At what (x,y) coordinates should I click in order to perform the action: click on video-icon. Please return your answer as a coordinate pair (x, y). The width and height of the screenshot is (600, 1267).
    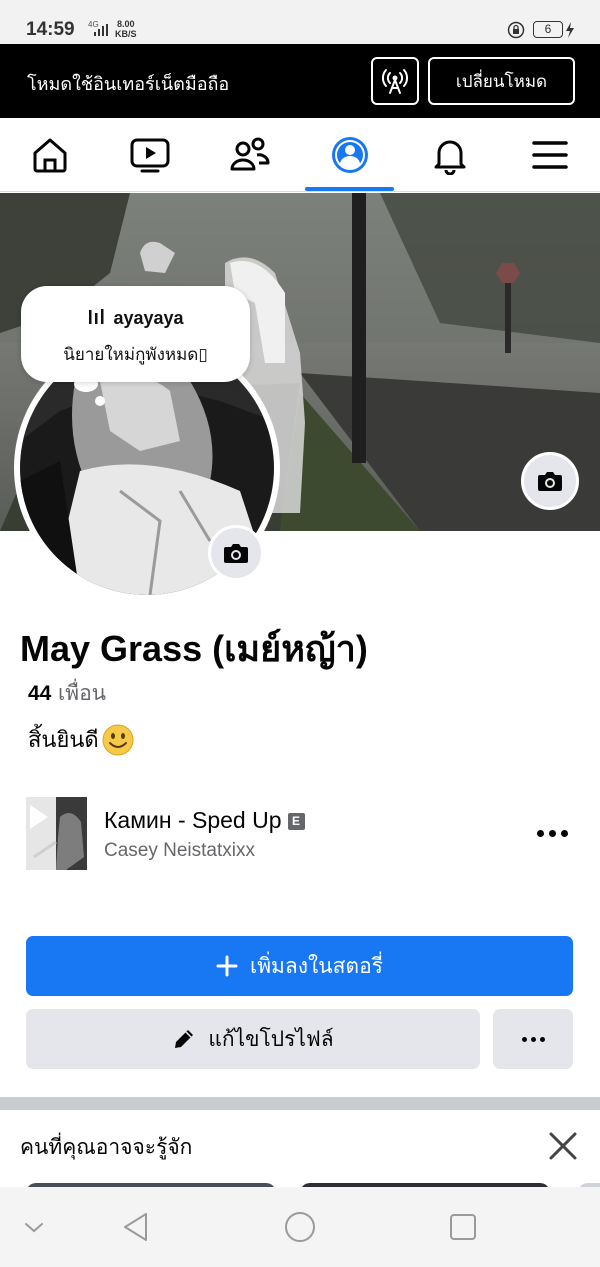
    Looking at the image, I should click on (150, 155).